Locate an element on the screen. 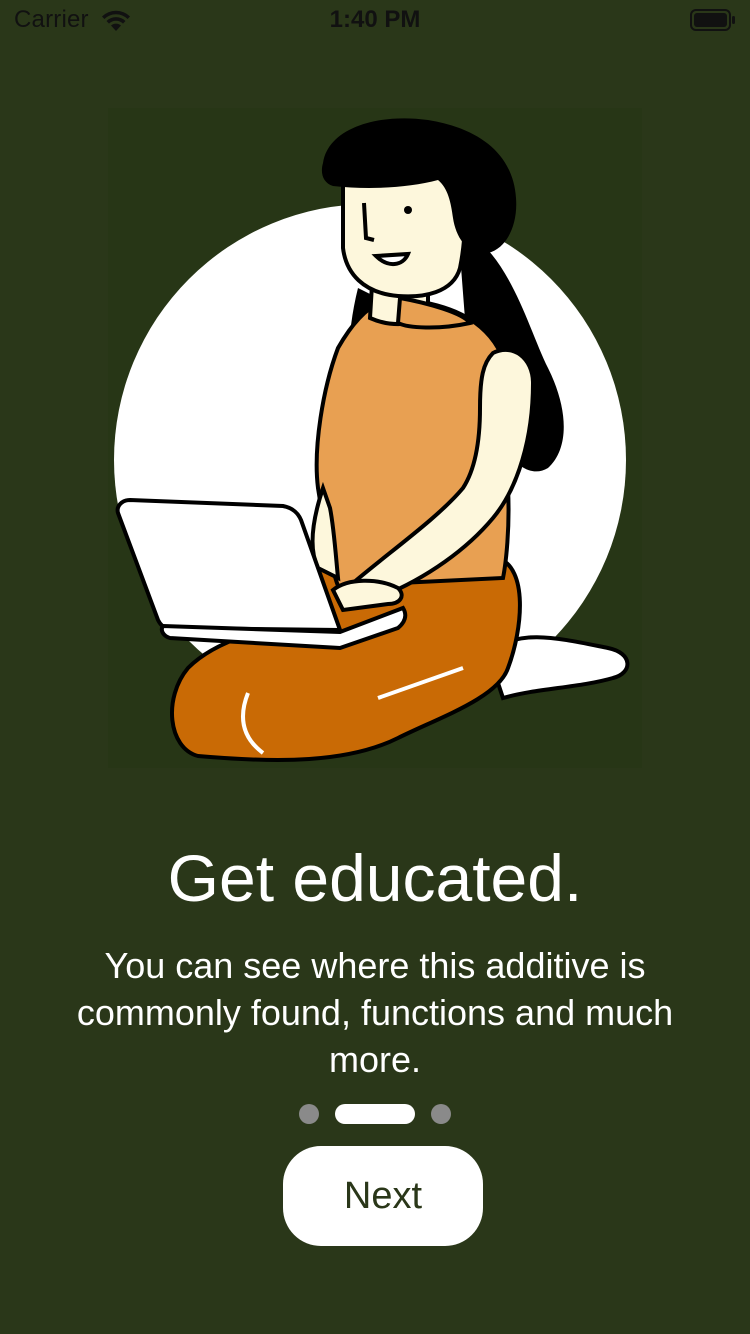 This screenshot has width=750, height=1334. next-button: Next is located at coordinates (383, 1196).